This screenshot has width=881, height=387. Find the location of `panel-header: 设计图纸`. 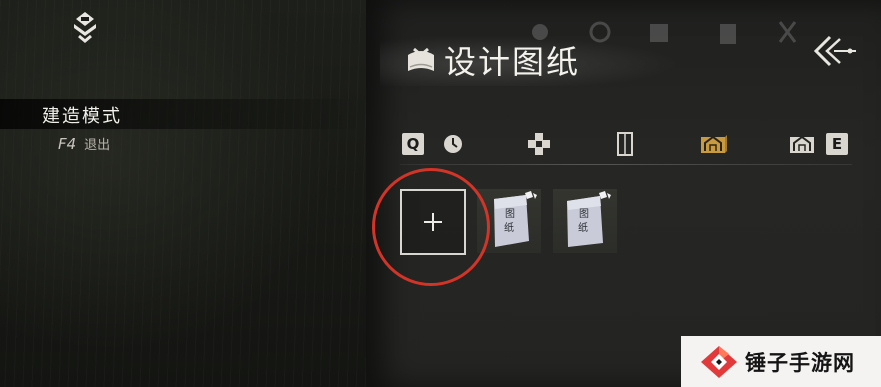

panel-header: 设计图纸 is located at coordinates (491, 60).